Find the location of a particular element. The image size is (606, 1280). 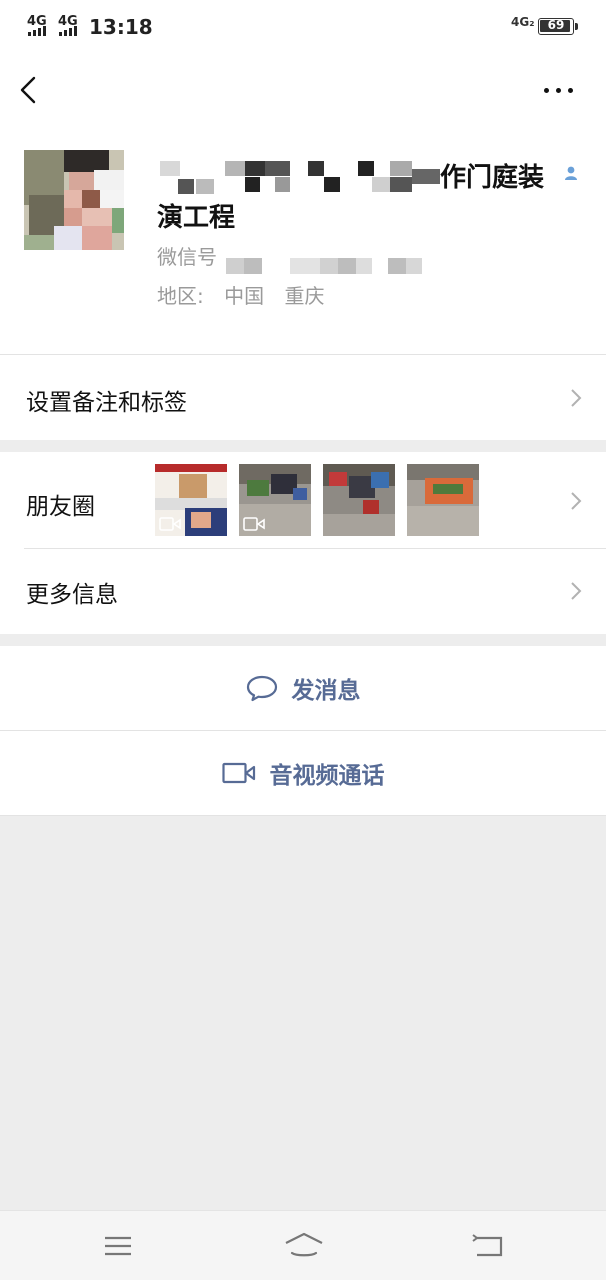

system-nav-bar is located at coordinates (303, 1245).